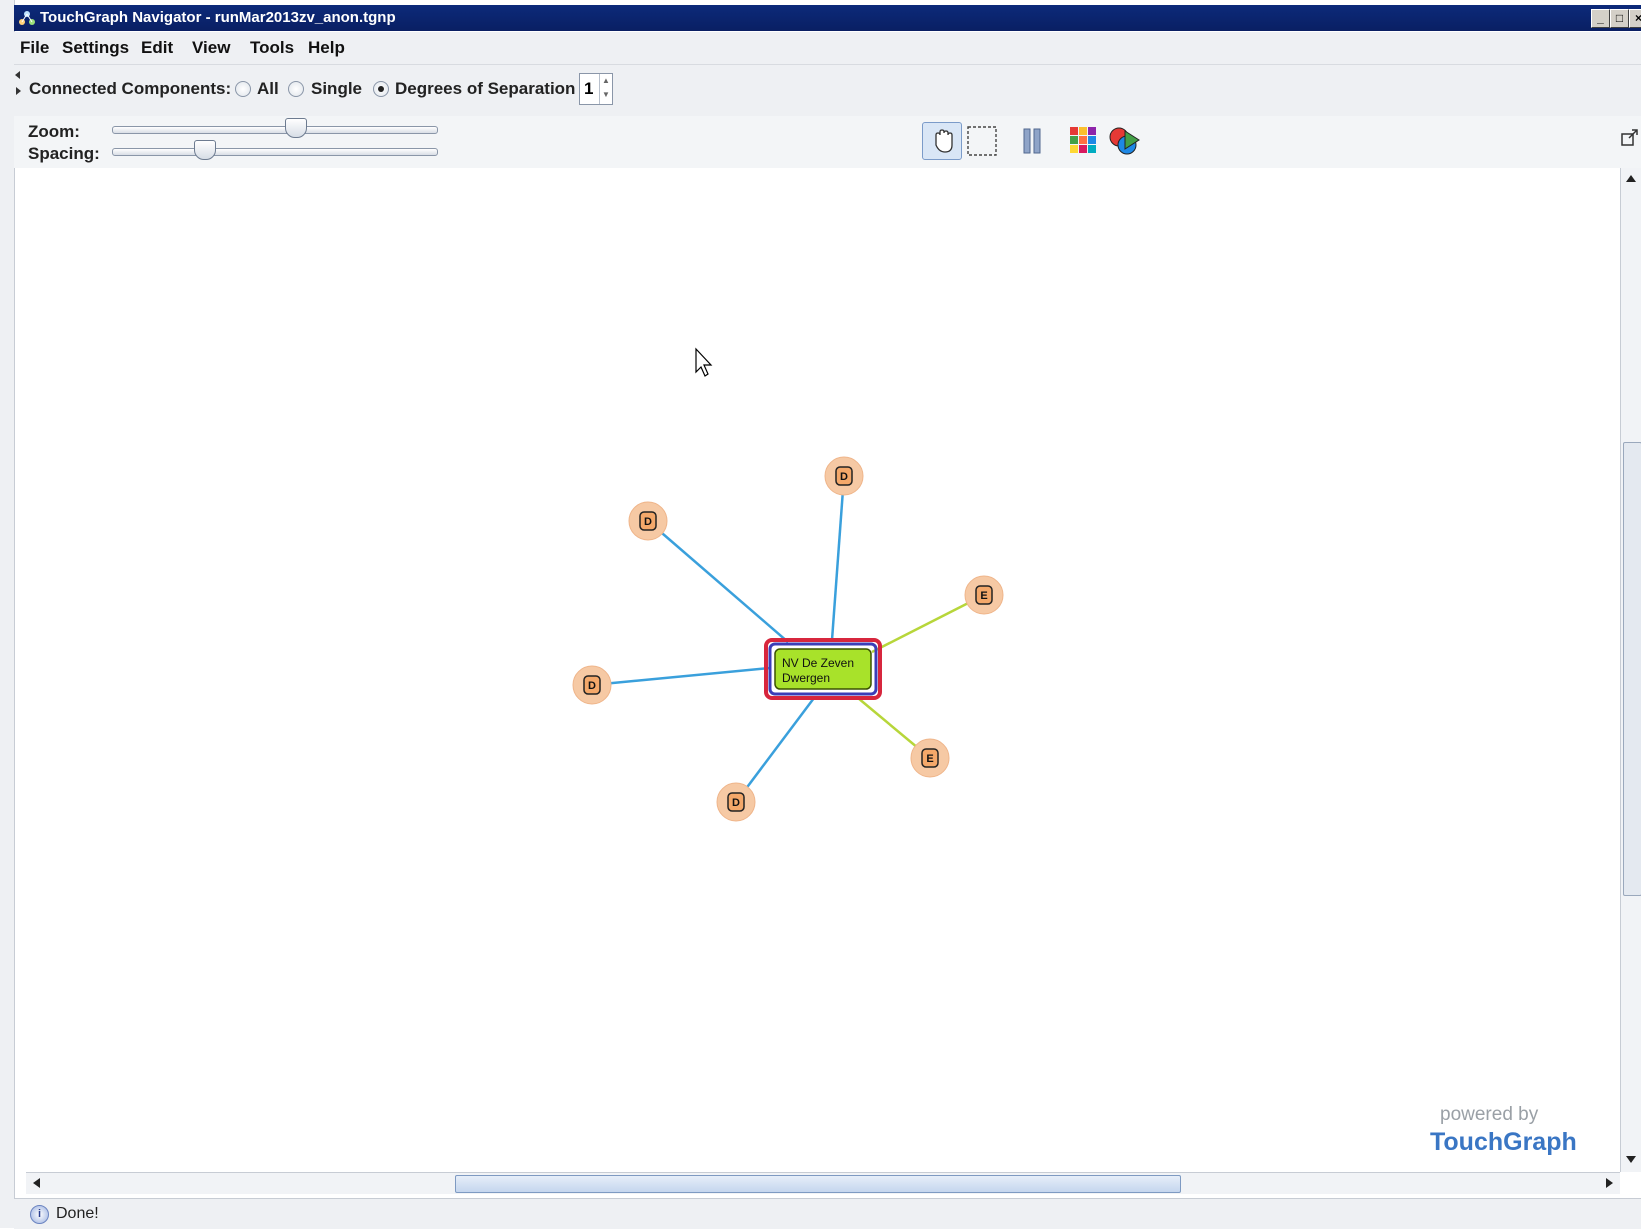  I want to click on zoom-slider-thumb, so click(296, 128).